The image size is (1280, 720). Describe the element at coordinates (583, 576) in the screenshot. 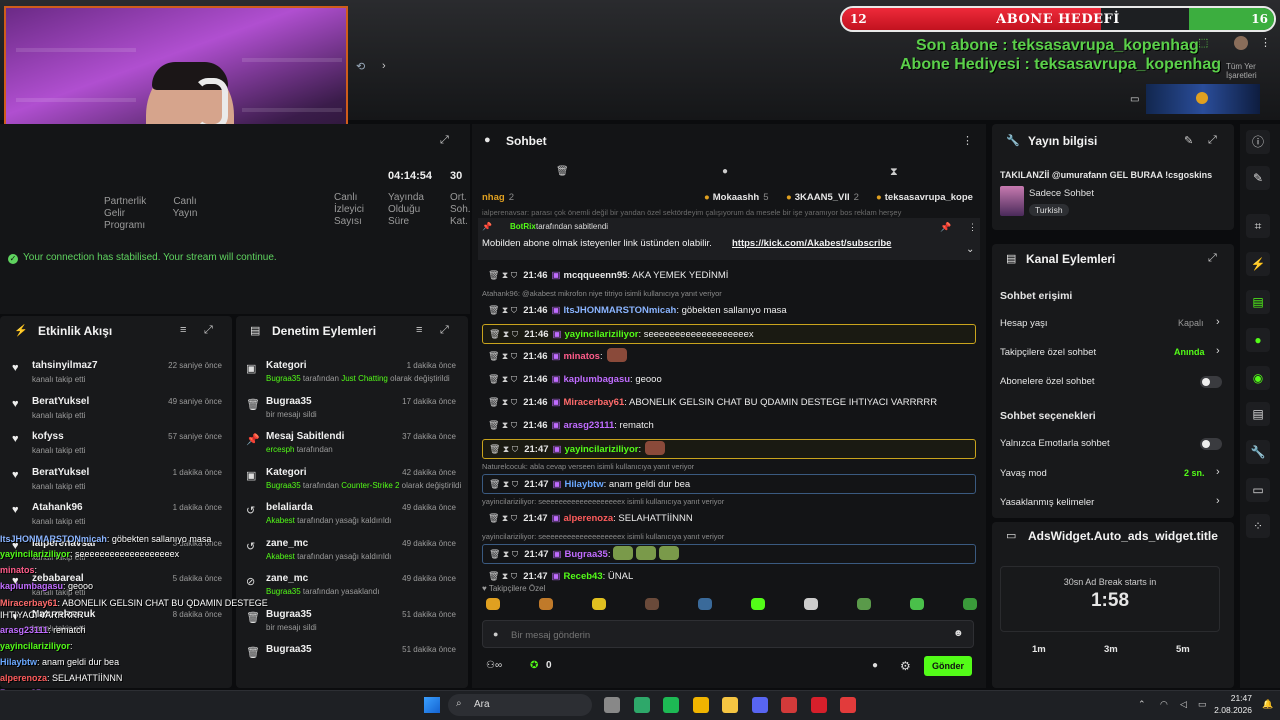

I see `message-user: Receb43` at that location.